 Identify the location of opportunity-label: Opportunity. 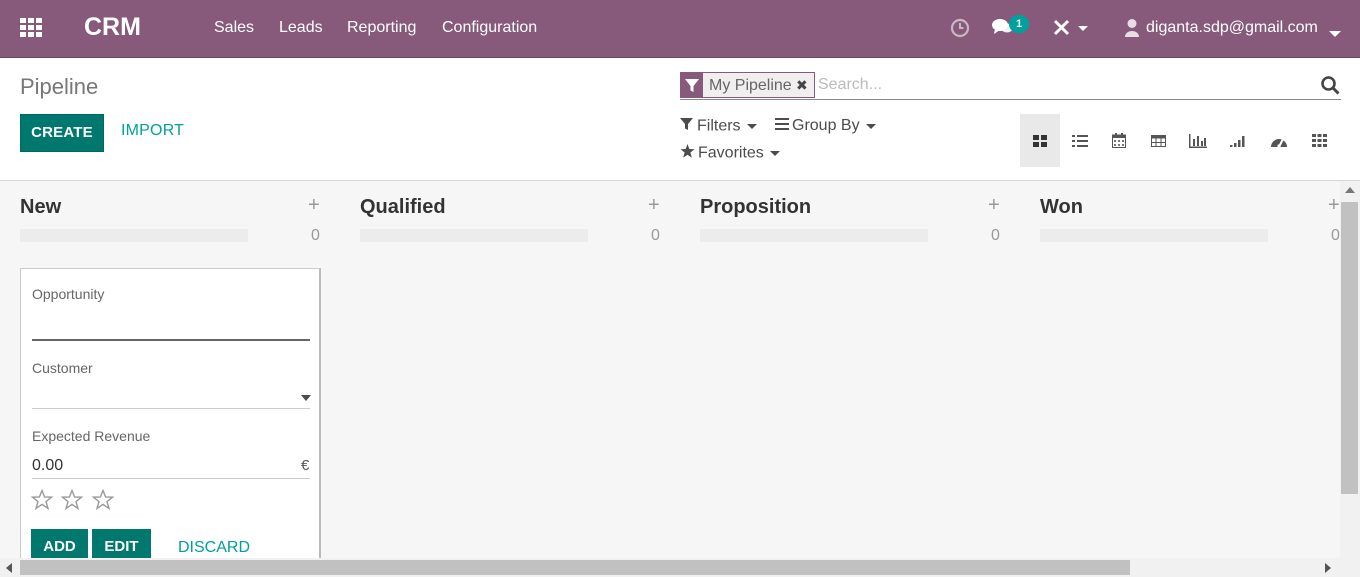
(68, 294).